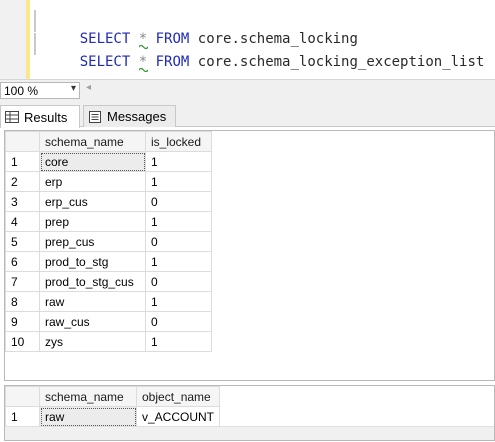 The width and height of the screenshot is (495, 442). I want to click on table-row: 1 core 1, so click(108, 161).